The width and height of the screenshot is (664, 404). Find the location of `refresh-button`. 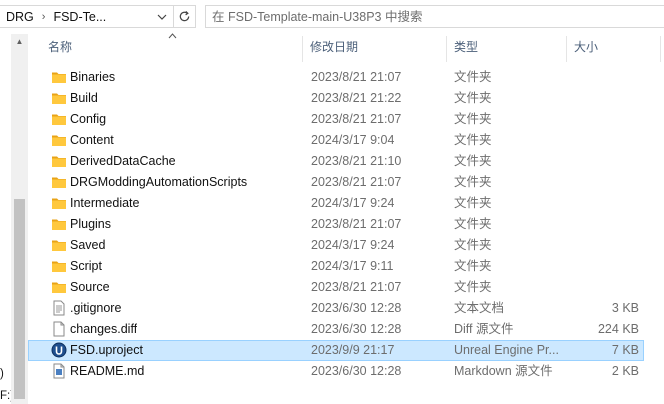

refresh-button is located at coordinates (184, 16).